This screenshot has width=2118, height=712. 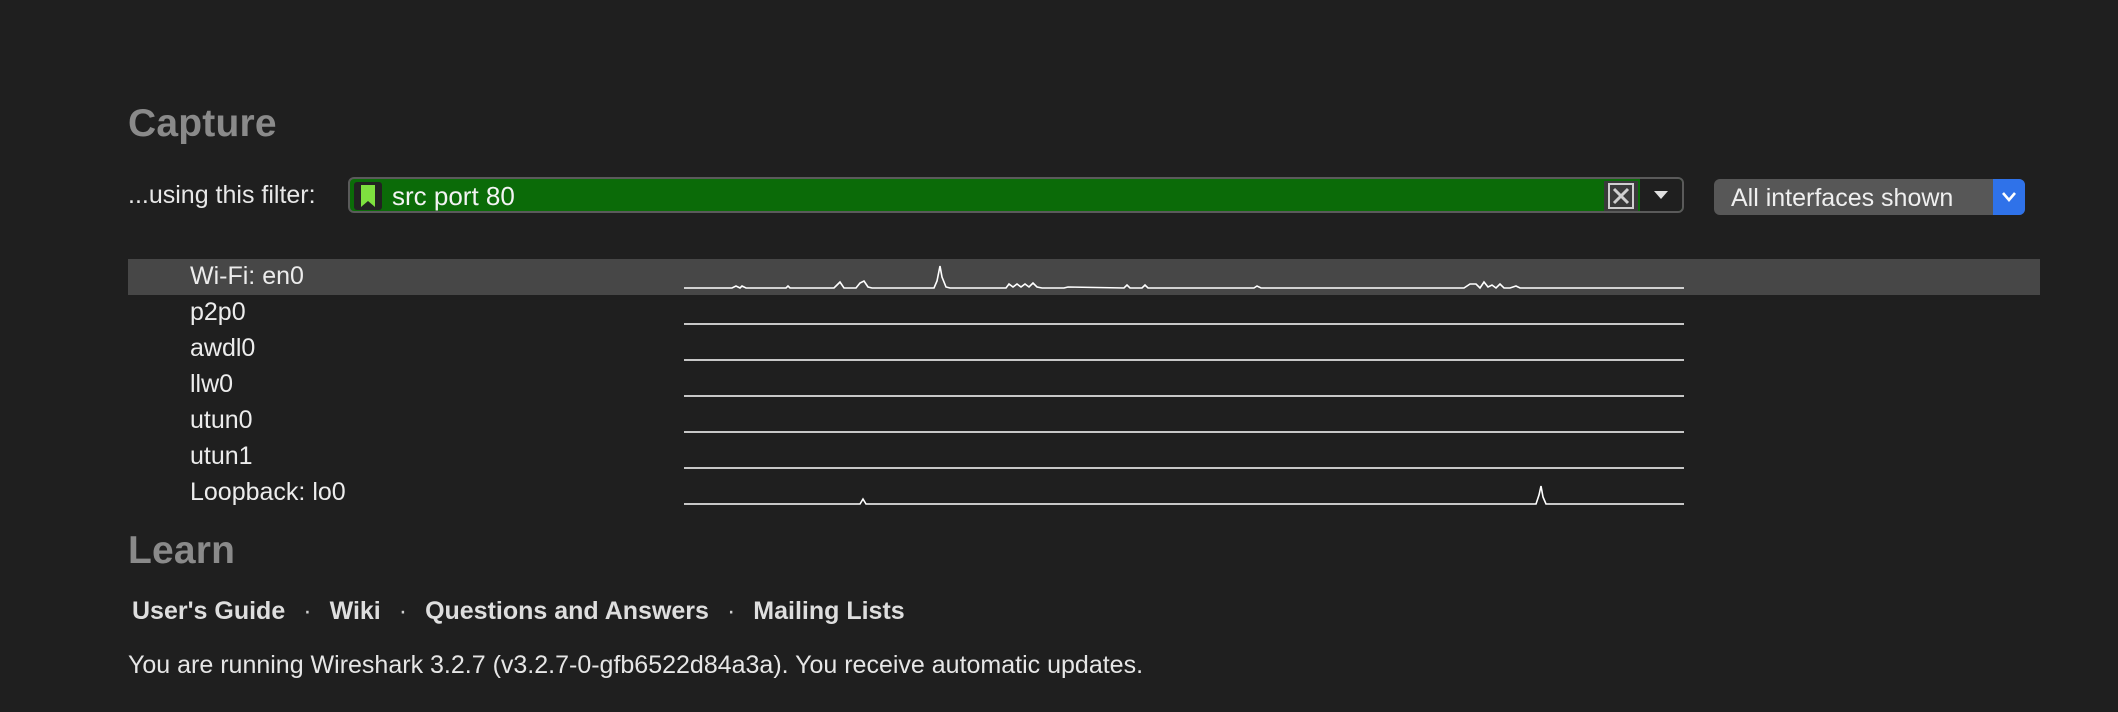 I want to click on interface-row-llw0: llw0, so click(x=1084, y=385).